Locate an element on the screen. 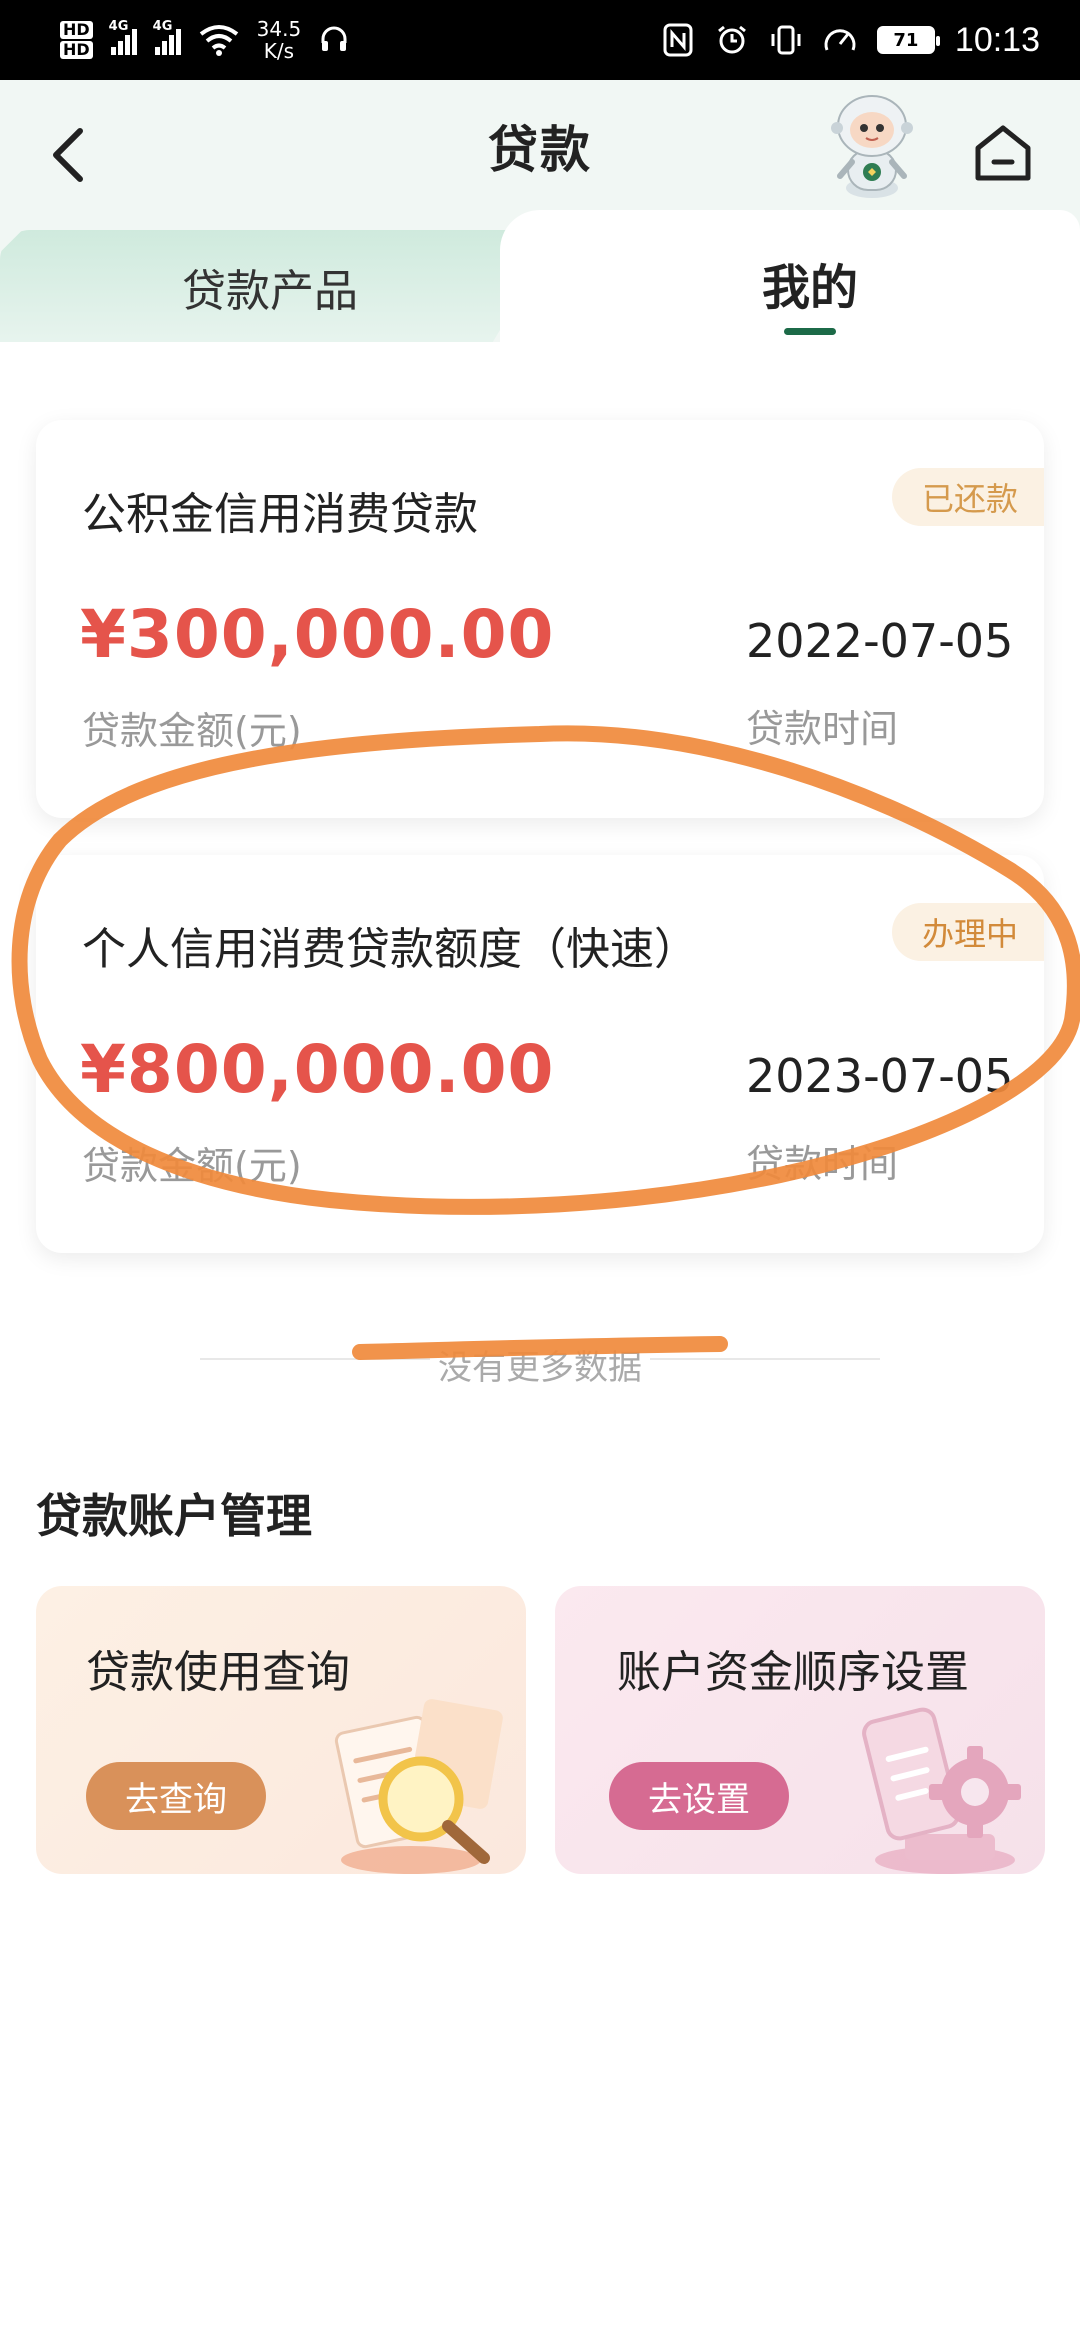  alarm-icon is located at coordinates (732, 40).